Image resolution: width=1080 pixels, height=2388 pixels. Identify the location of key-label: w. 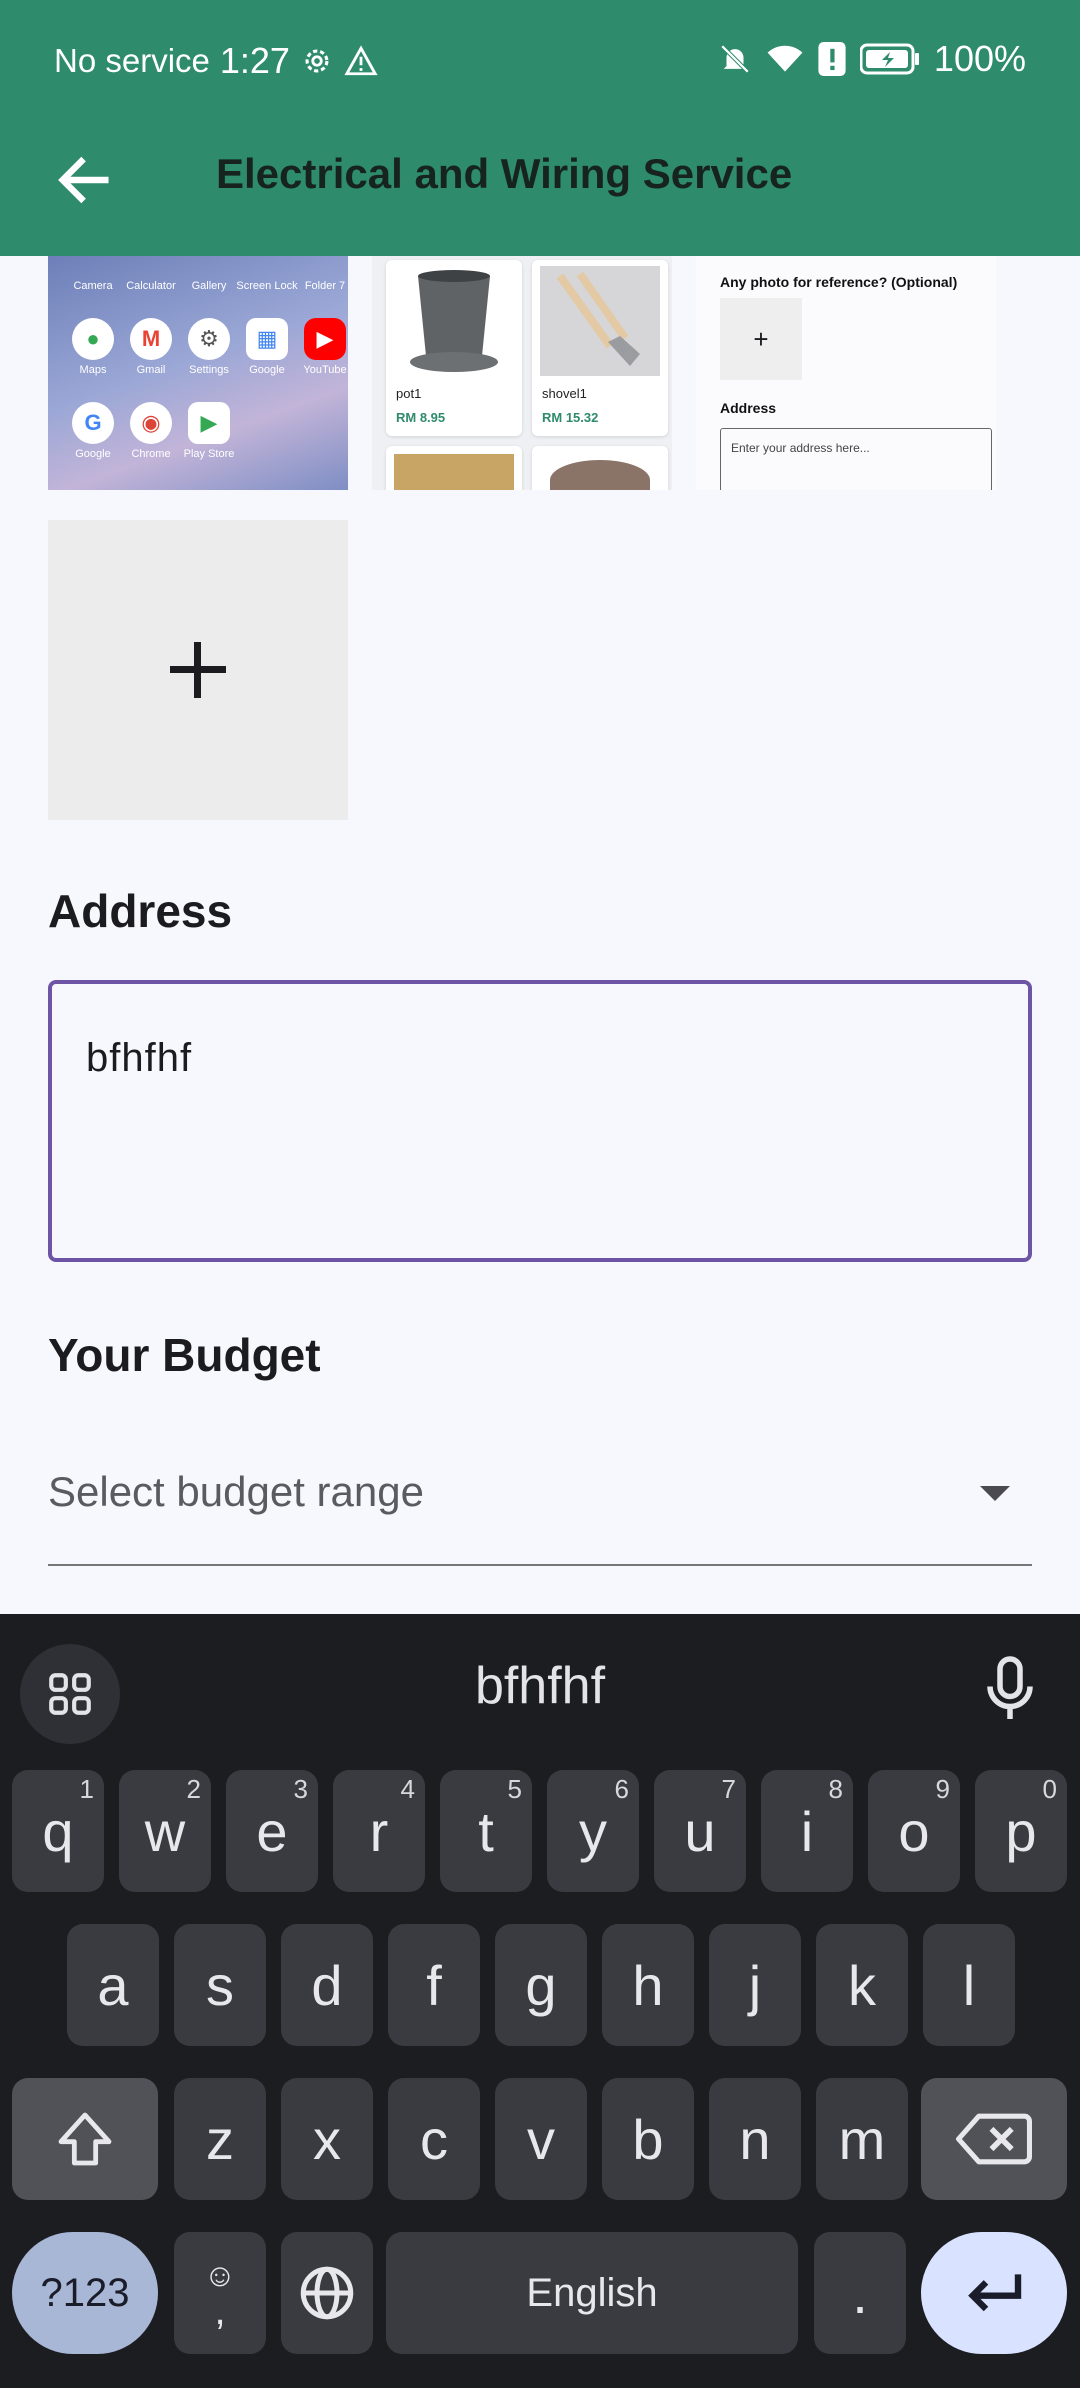
(165, 1831).